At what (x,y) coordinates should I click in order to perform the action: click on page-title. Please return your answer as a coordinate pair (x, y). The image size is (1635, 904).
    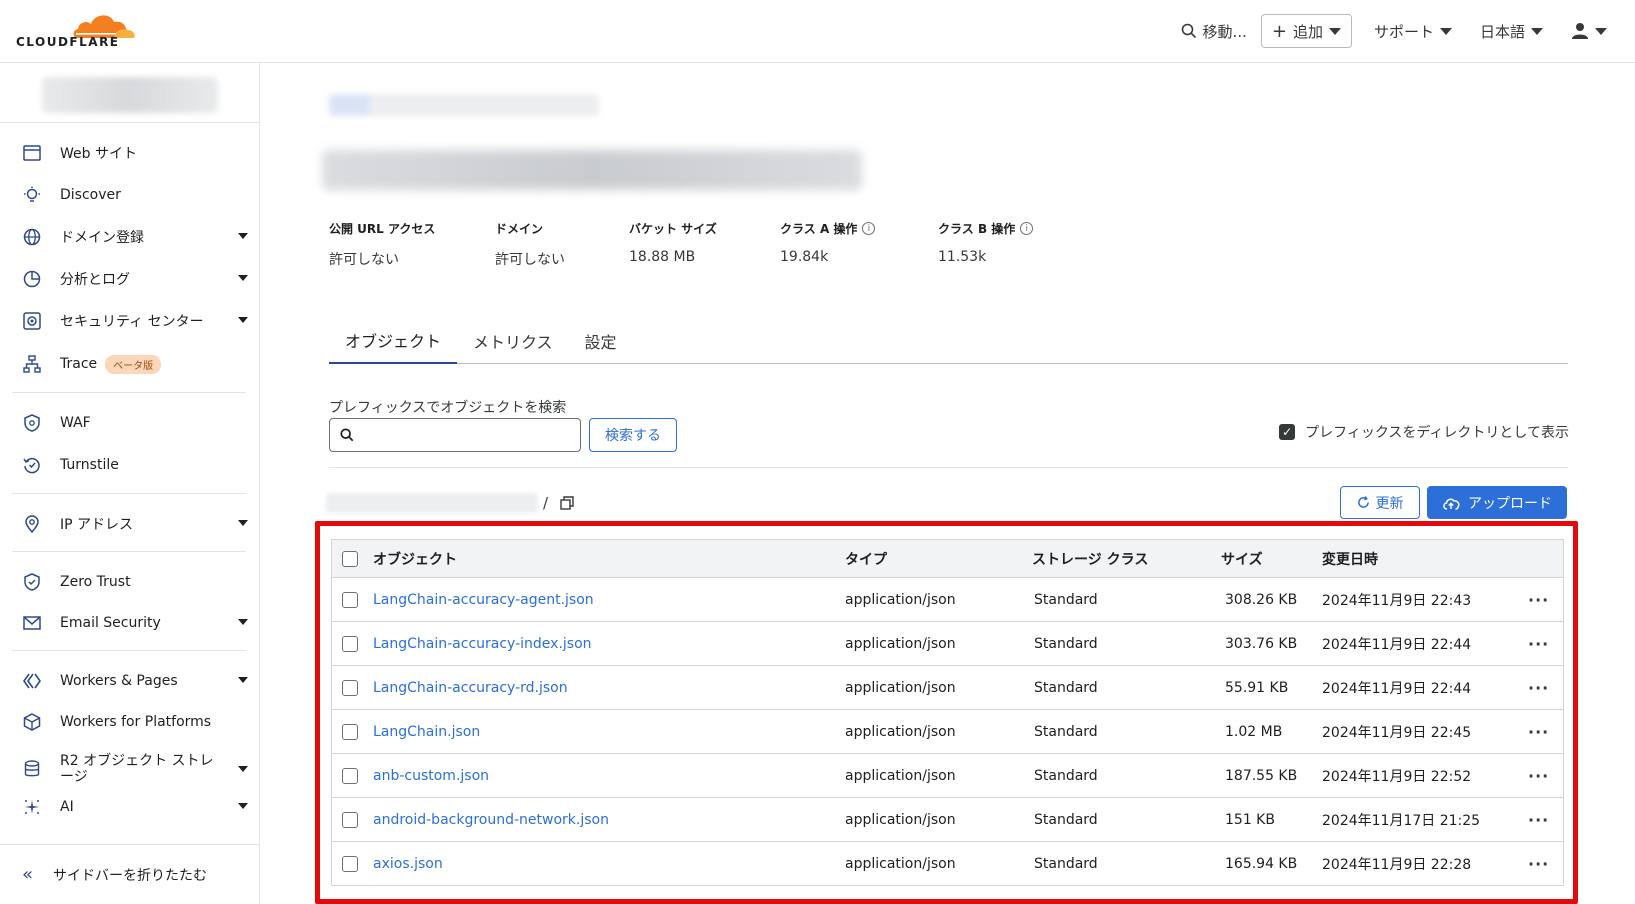
    Looking at the image, I should click on (592, 170).